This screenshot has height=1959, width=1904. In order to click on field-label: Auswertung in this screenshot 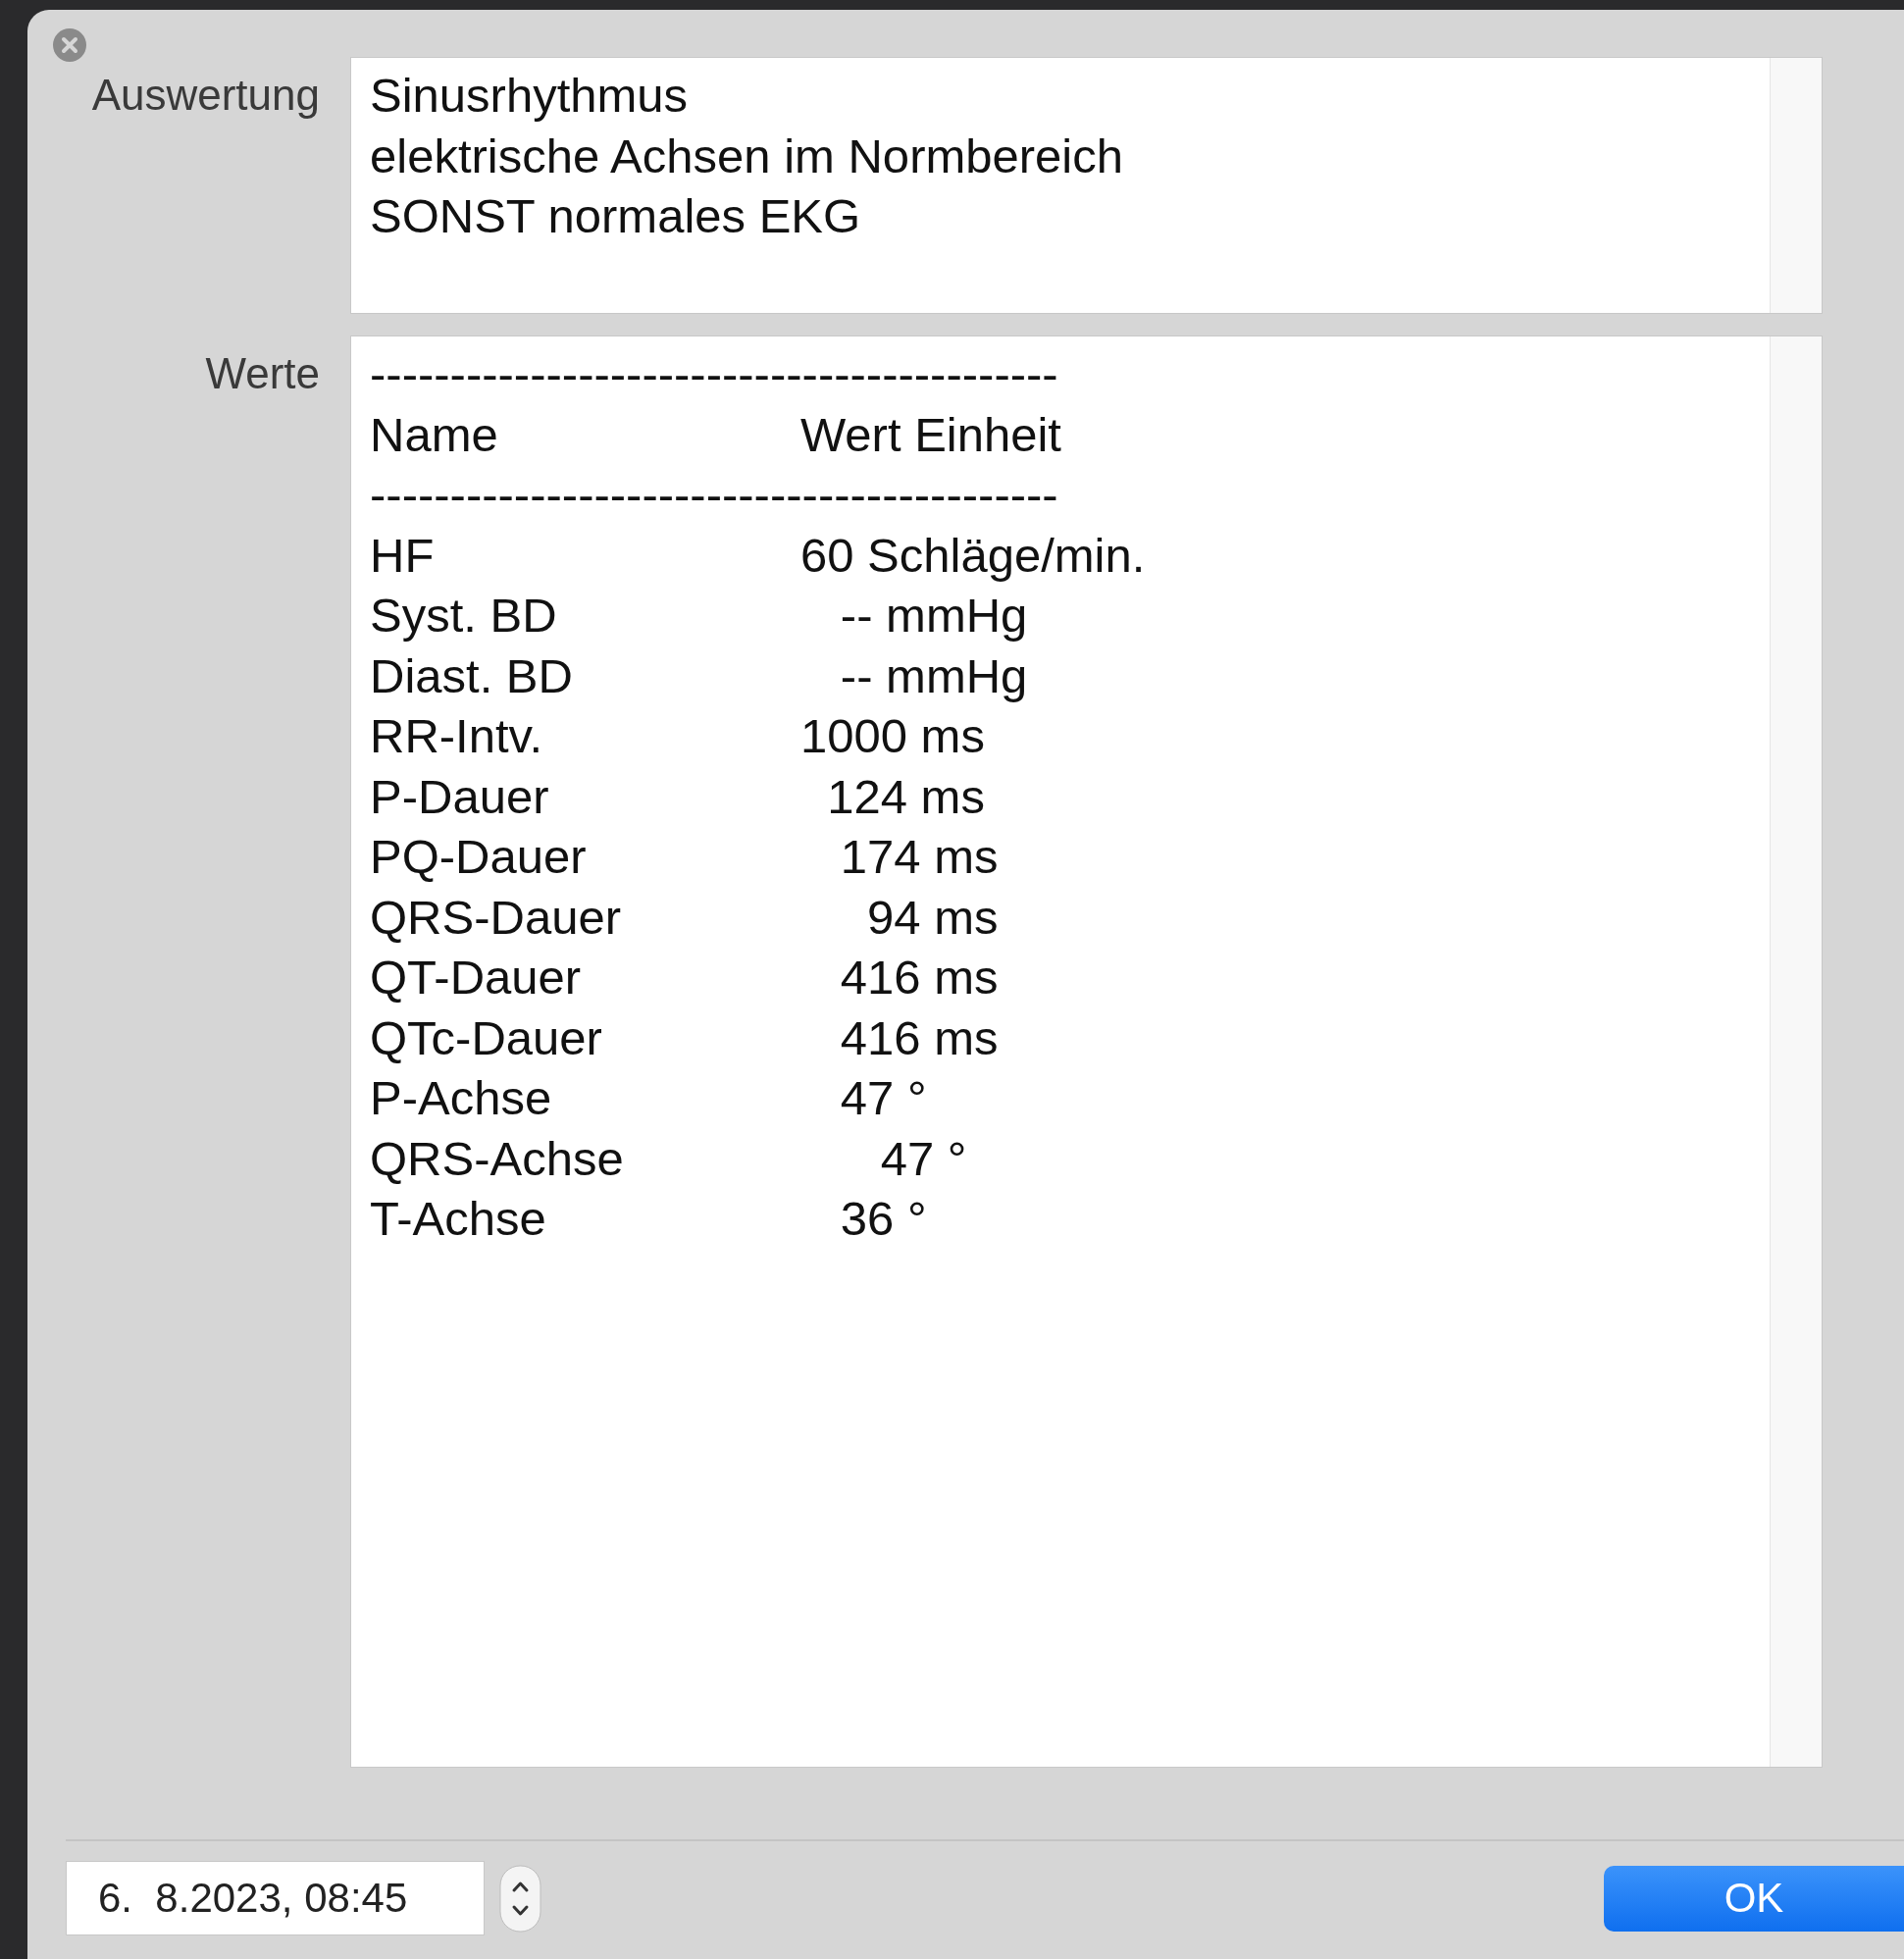, I will do `click(205, 95)`.